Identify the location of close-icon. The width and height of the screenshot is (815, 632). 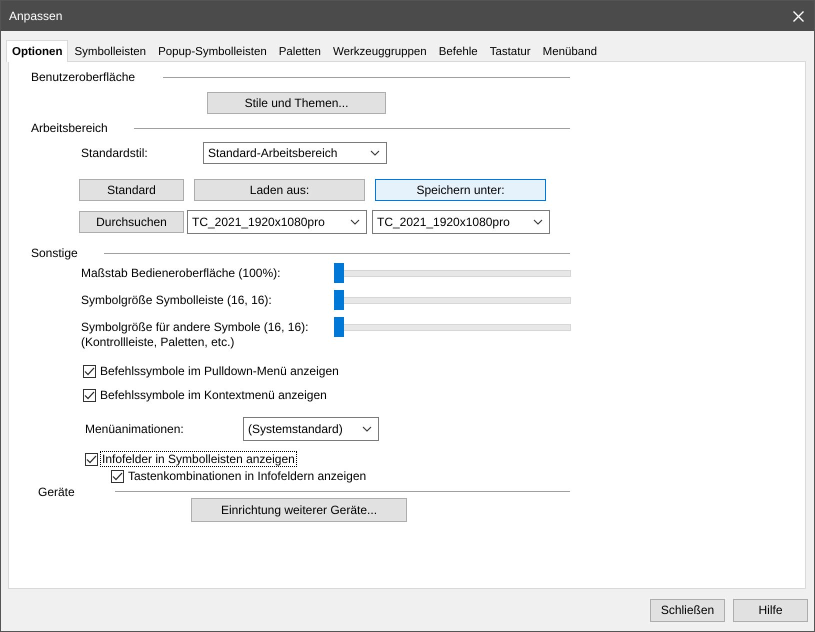
(798, 16).